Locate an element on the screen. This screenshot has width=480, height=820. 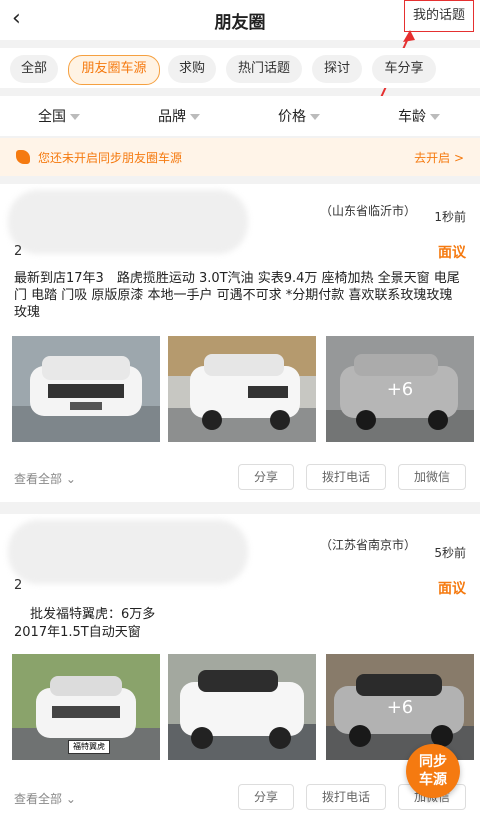
sync-banner: 您还未开启同步朋友圈车源 去开启 > is located at coordinates (240, 157).